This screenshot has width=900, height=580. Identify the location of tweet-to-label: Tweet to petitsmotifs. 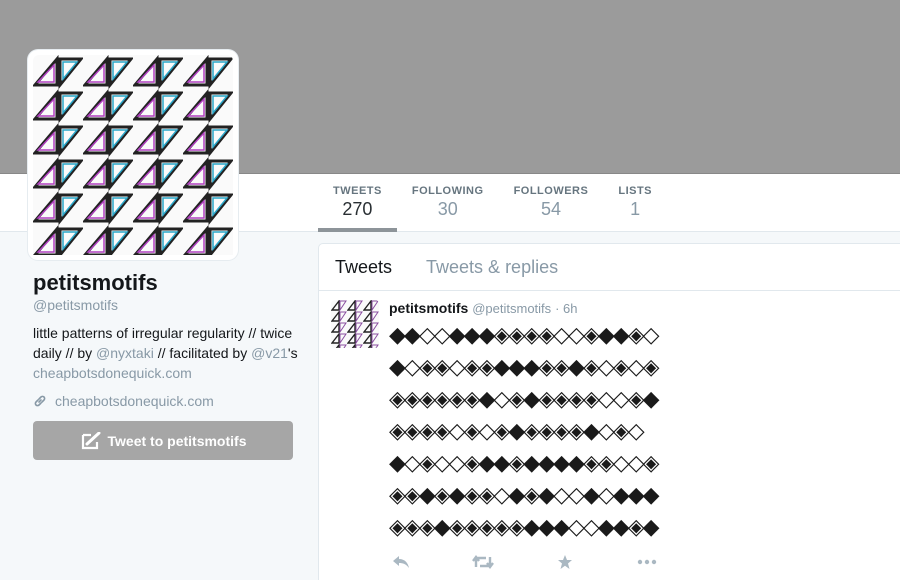
(177, 440).